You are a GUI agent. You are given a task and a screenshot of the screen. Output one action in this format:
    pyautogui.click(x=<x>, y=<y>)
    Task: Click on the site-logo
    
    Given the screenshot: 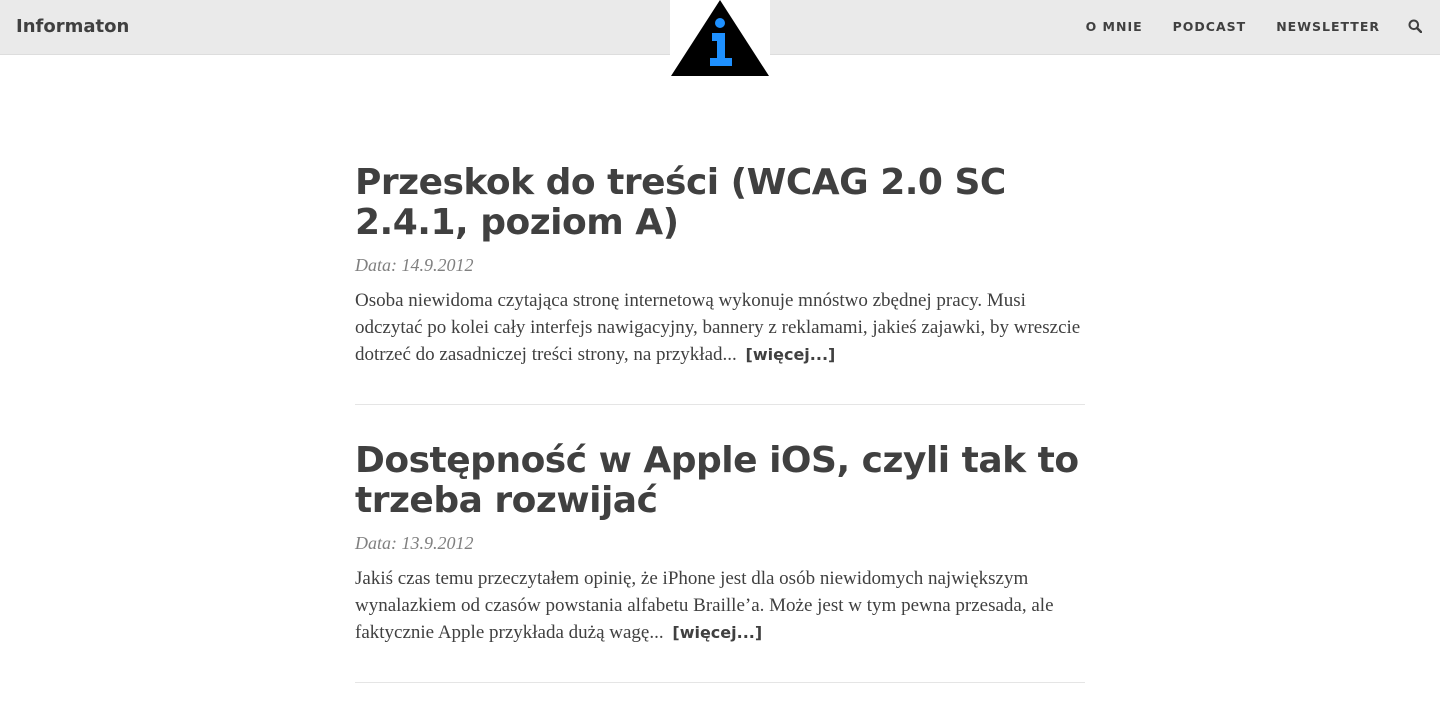 What is the action you would take?
    pyautogui.click(x=720, y=39)
    